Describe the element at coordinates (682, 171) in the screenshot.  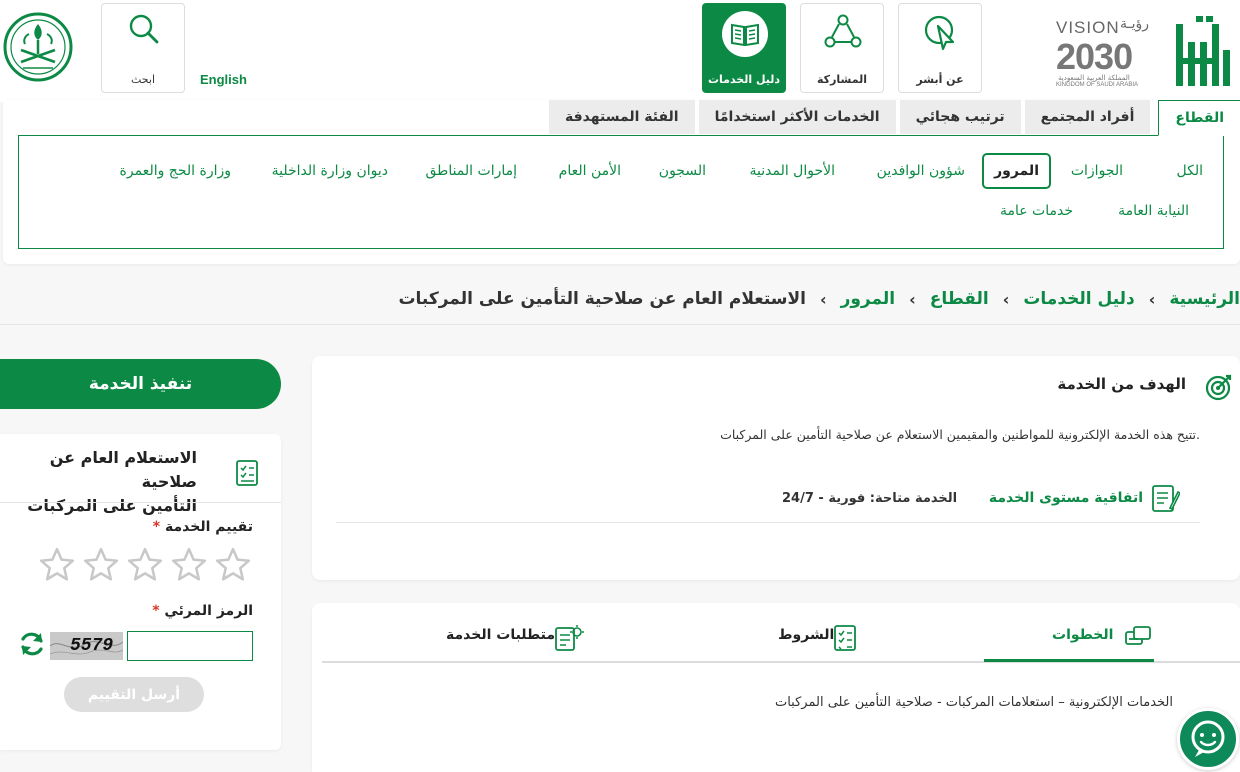
I see `sector-item-prisons: السجون` at that location.